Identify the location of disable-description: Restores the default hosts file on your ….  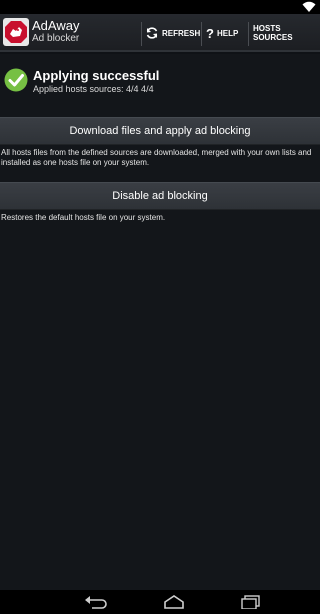
(83, 217).